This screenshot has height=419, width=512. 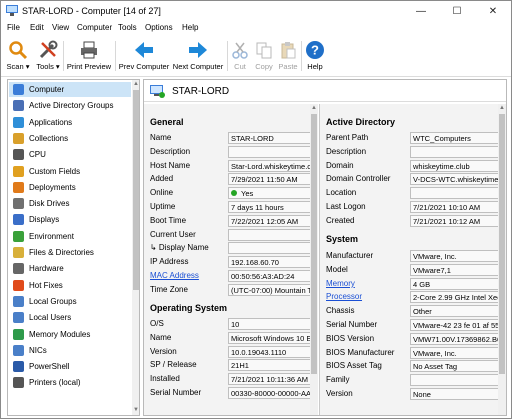 I want to click on right-scrollbar: ▲, so click(x=502, y=259).